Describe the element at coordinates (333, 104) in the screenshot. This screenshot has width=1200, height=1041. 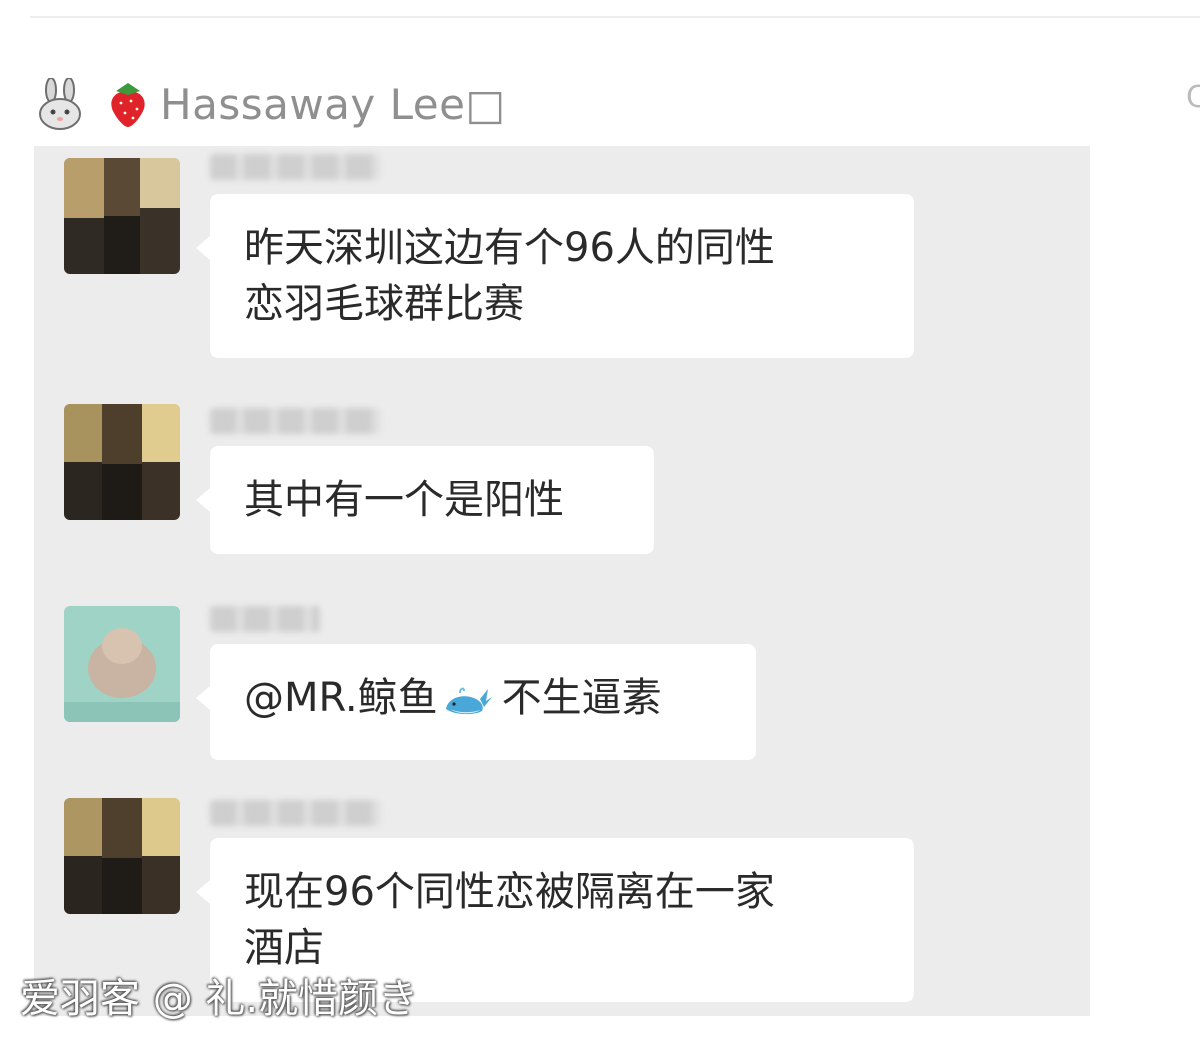
I see `author-name: Hassaway Lee□` at that location.